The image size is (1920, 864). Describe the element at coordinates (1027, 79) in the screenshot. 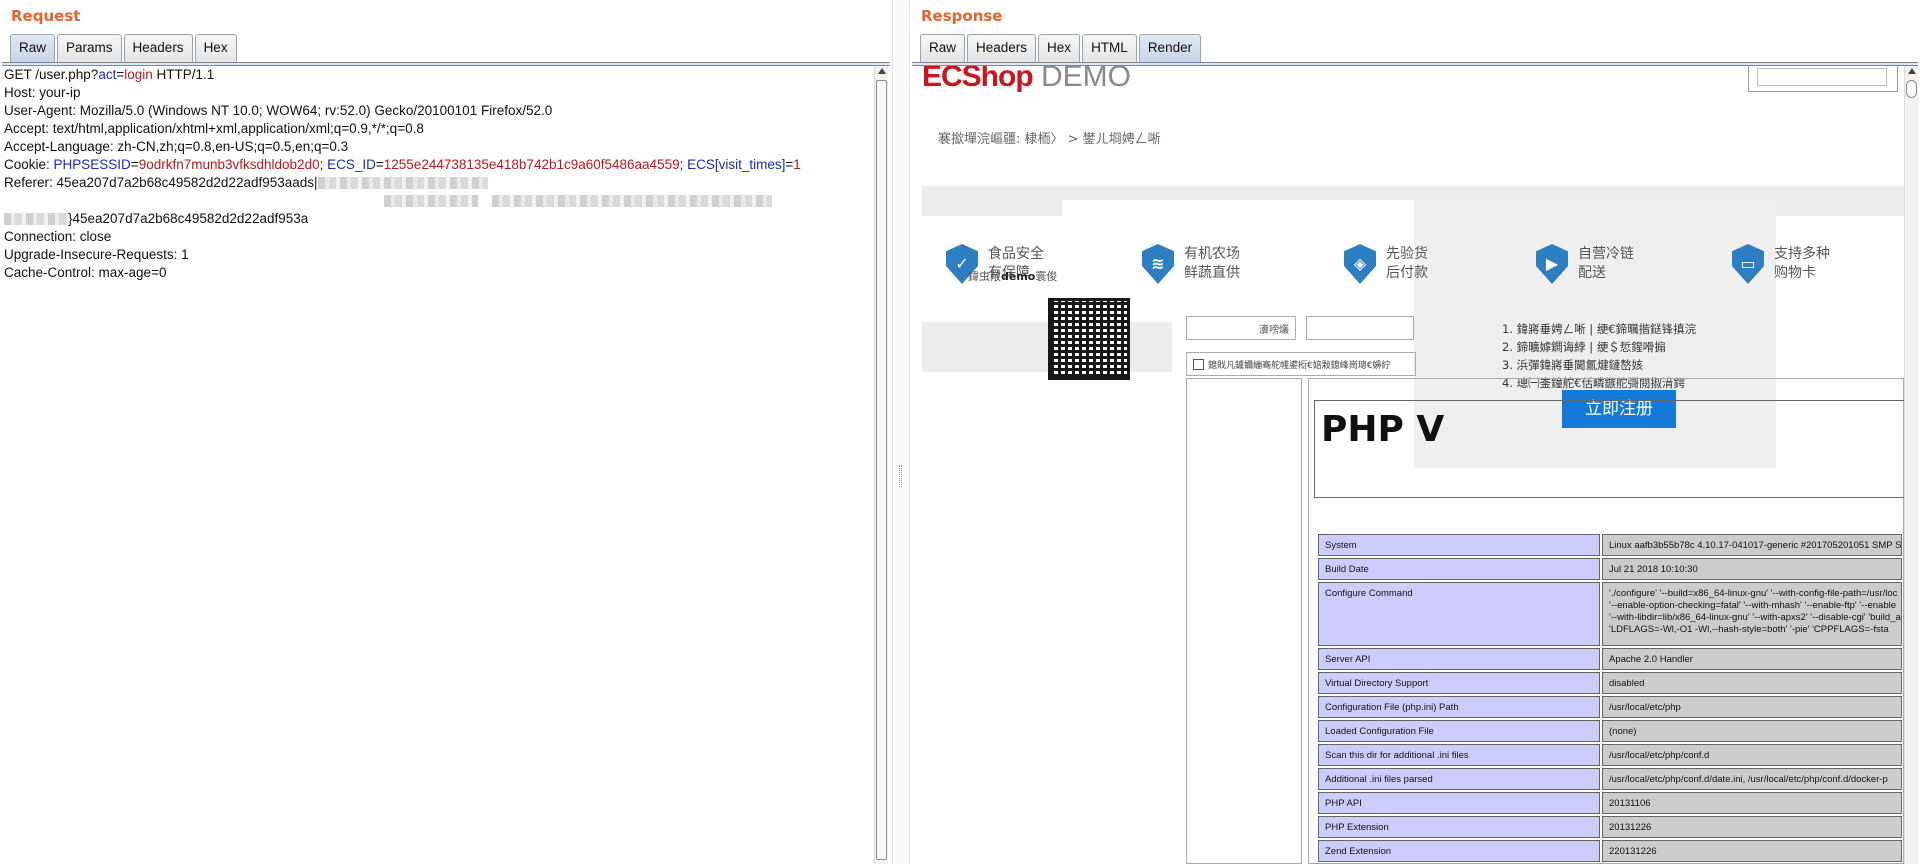

I see `ecshop-logo: ECShop DEMO` at that location.